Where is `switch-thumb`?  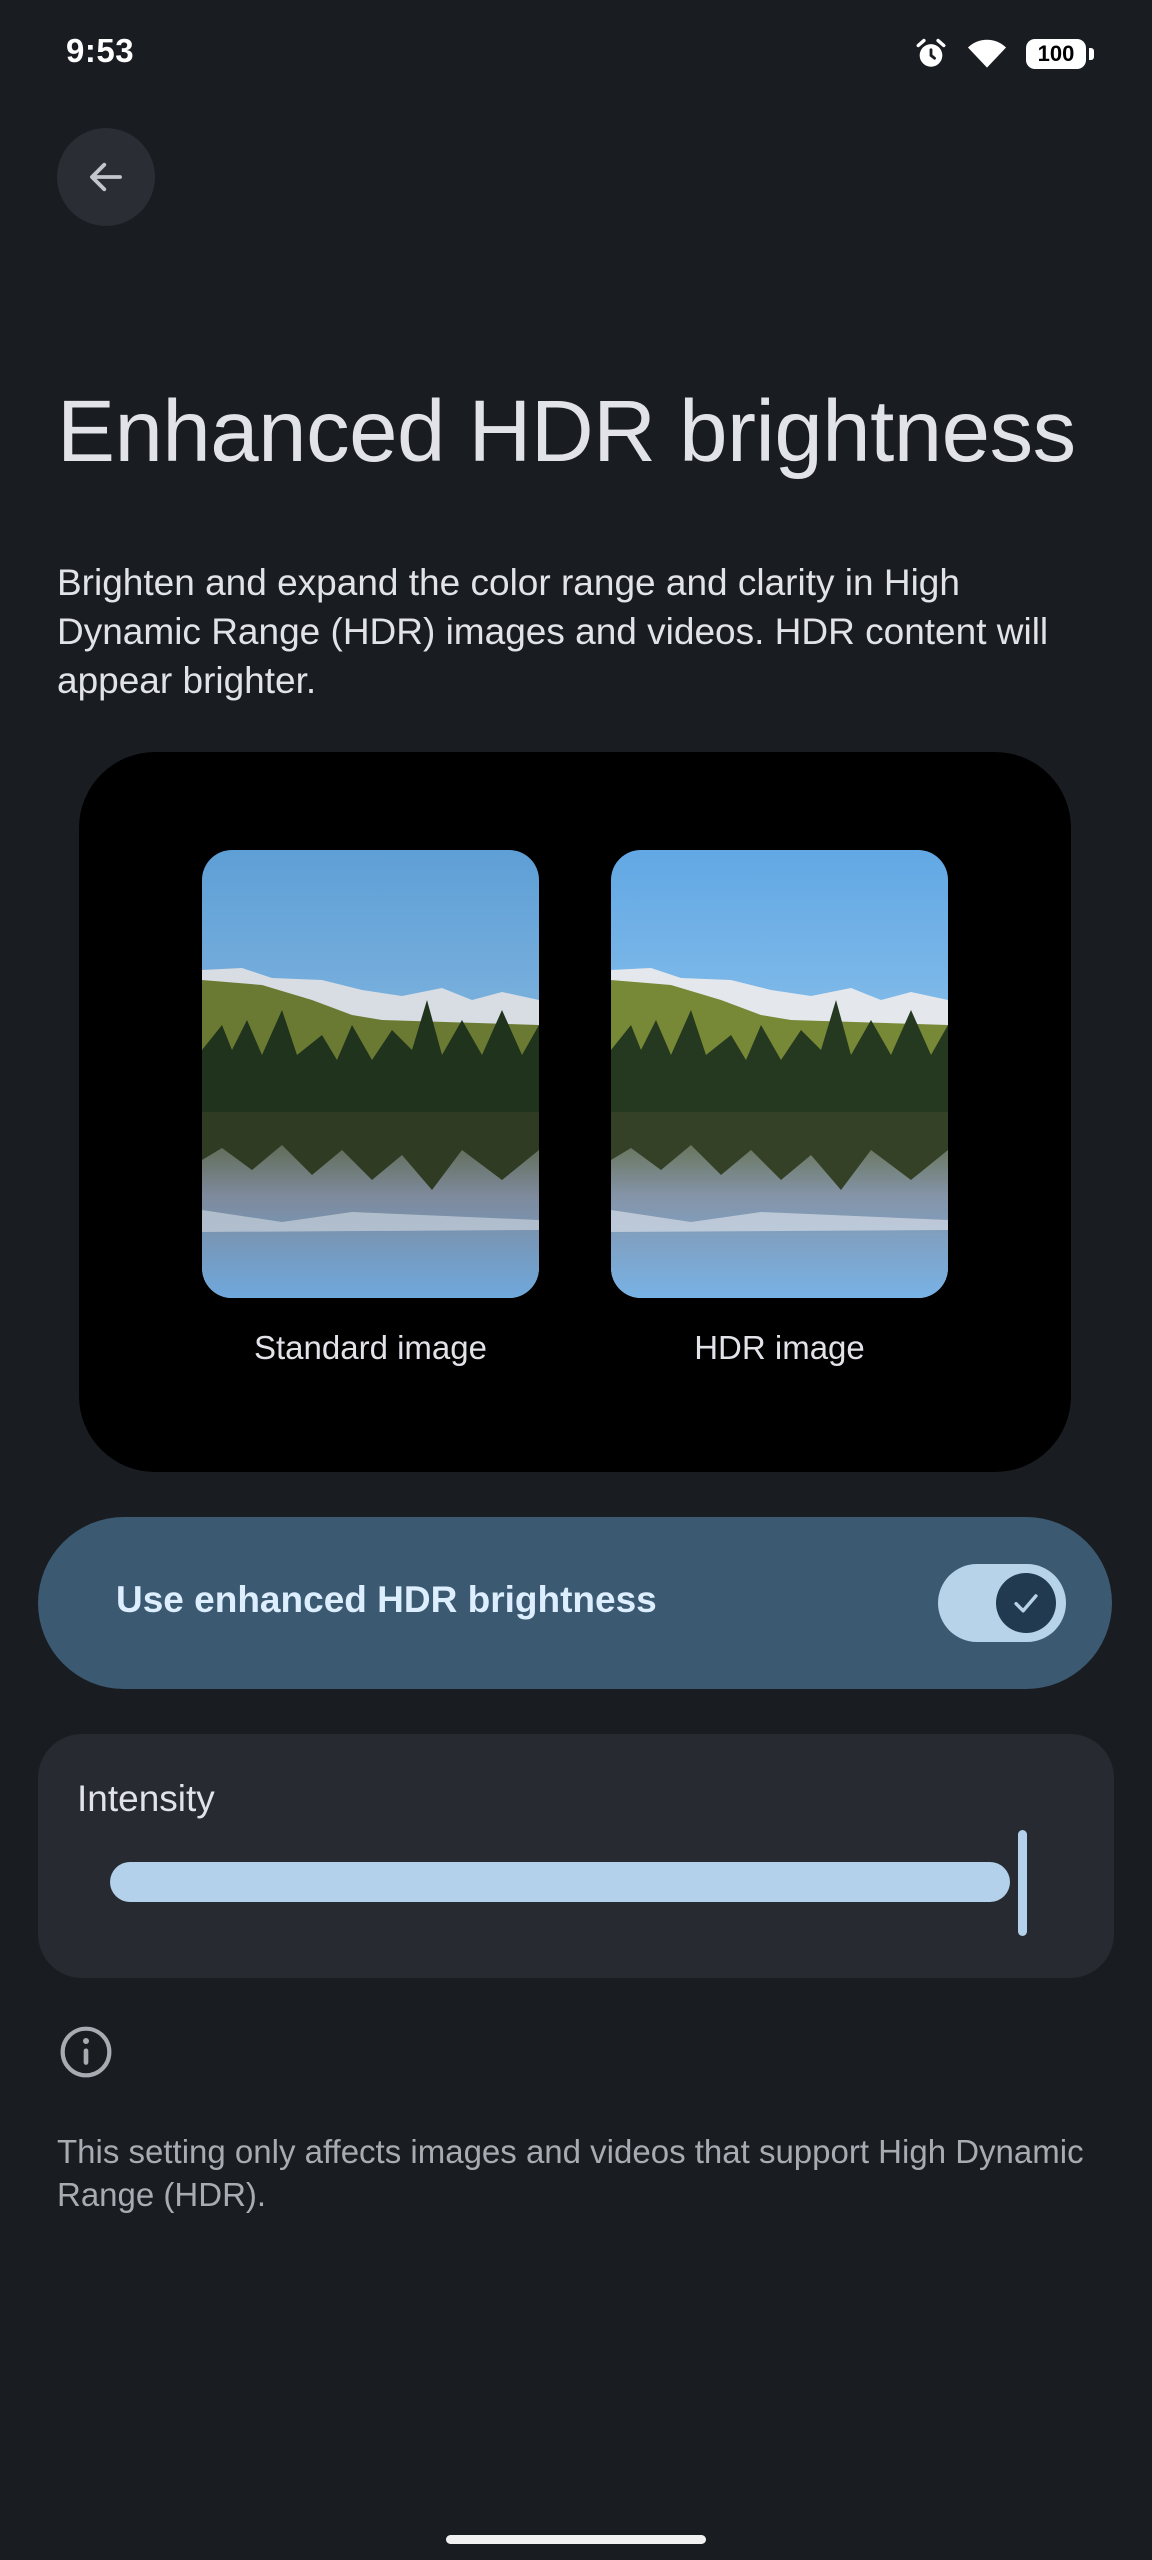
switch-thumb is located at coordinates (1026, 1603).